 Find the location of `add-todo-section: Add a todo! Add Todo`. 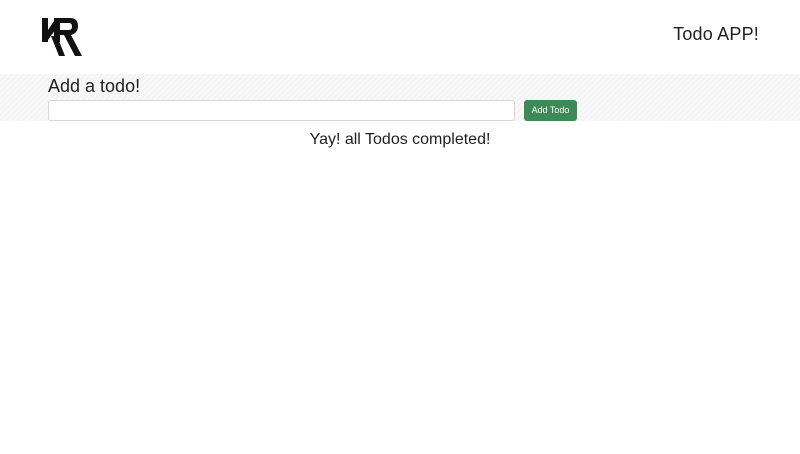

add-todo-section: Add a todo! Add Todo is located at coordinates (400, 97).